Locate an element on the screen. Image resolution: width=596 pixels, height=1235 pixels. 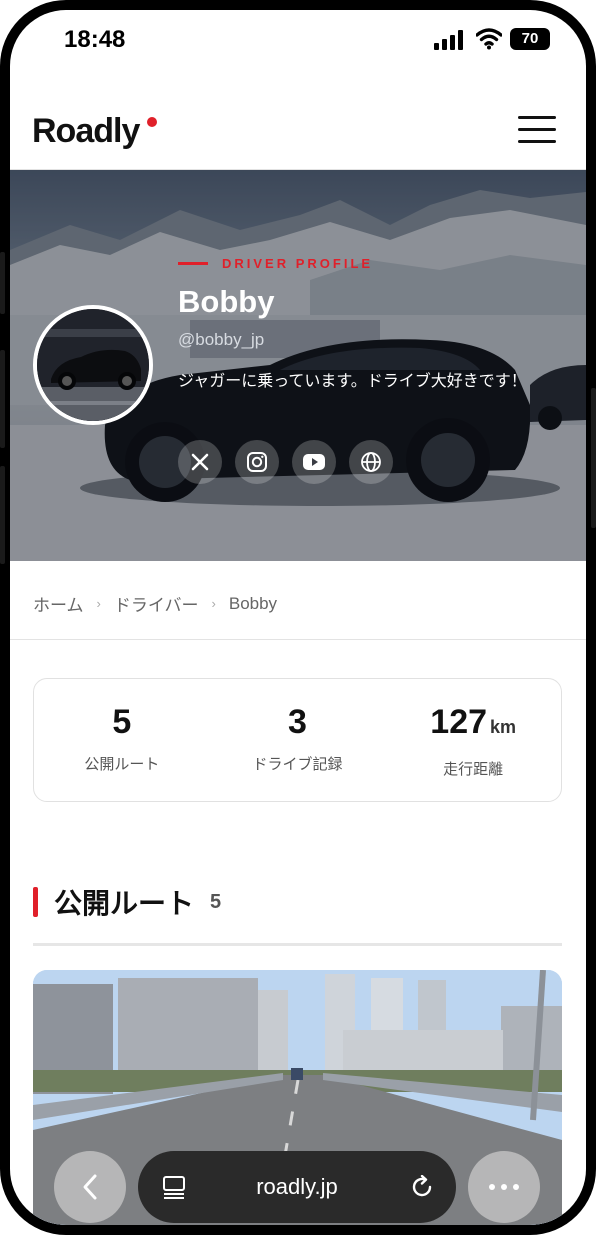
status-time: 18:48 is located at coordinates (95, 39).